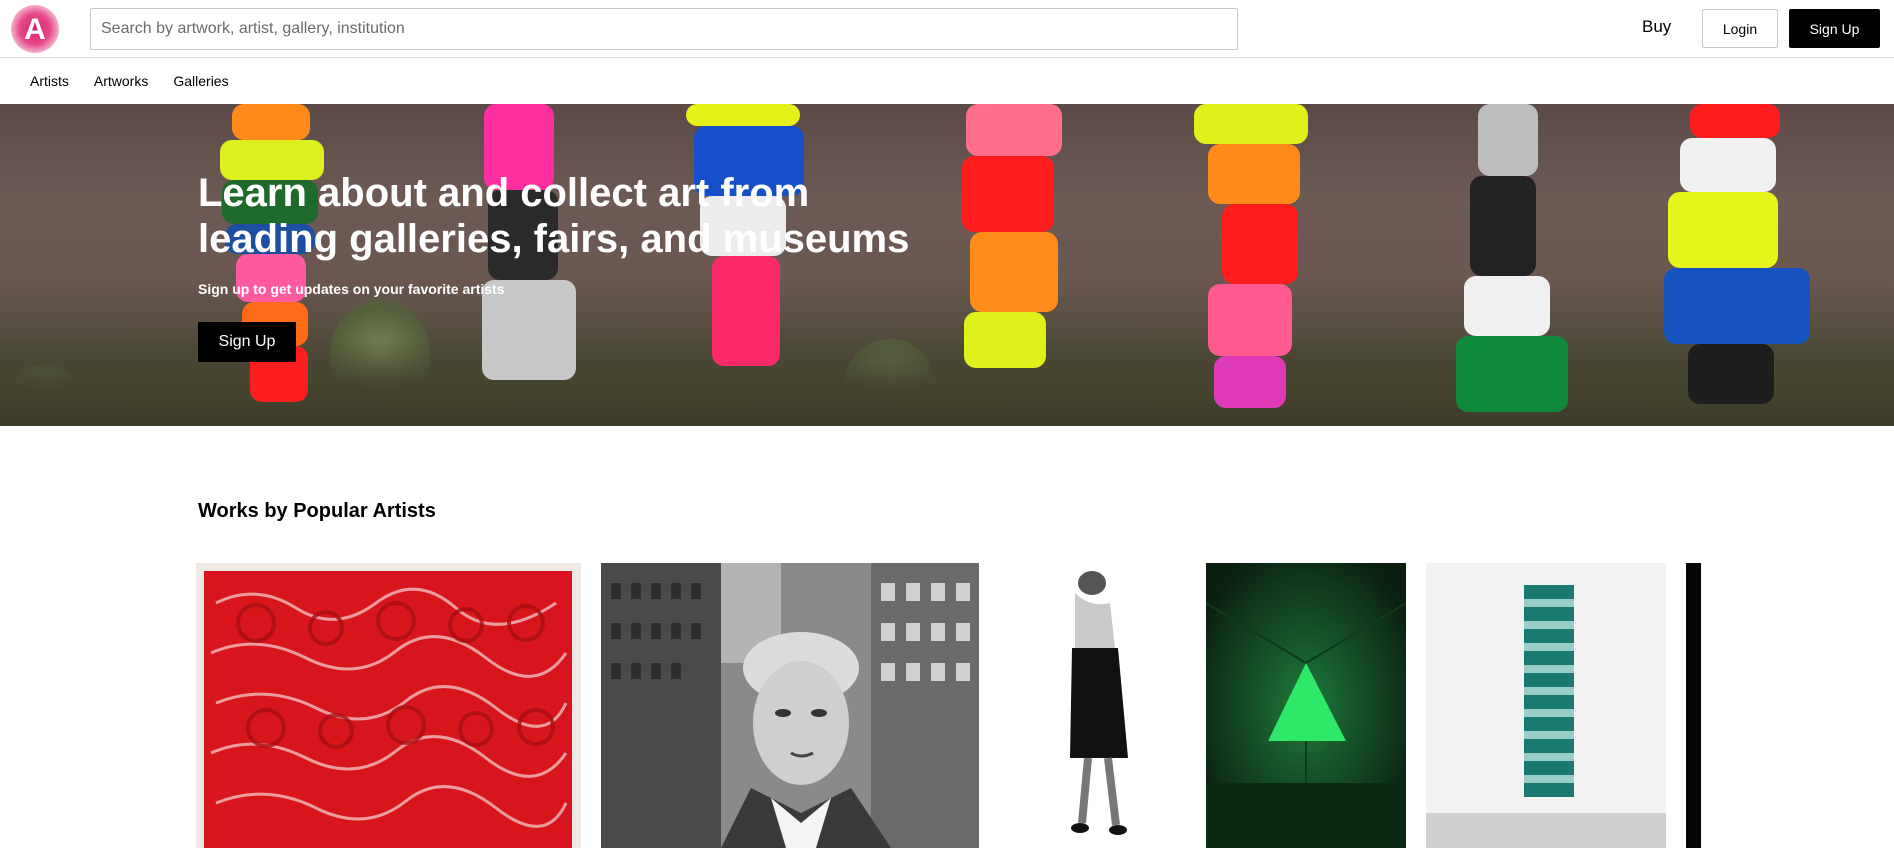  I want to click on top-header: A Buy Login Sign Up, so click(947, 29).